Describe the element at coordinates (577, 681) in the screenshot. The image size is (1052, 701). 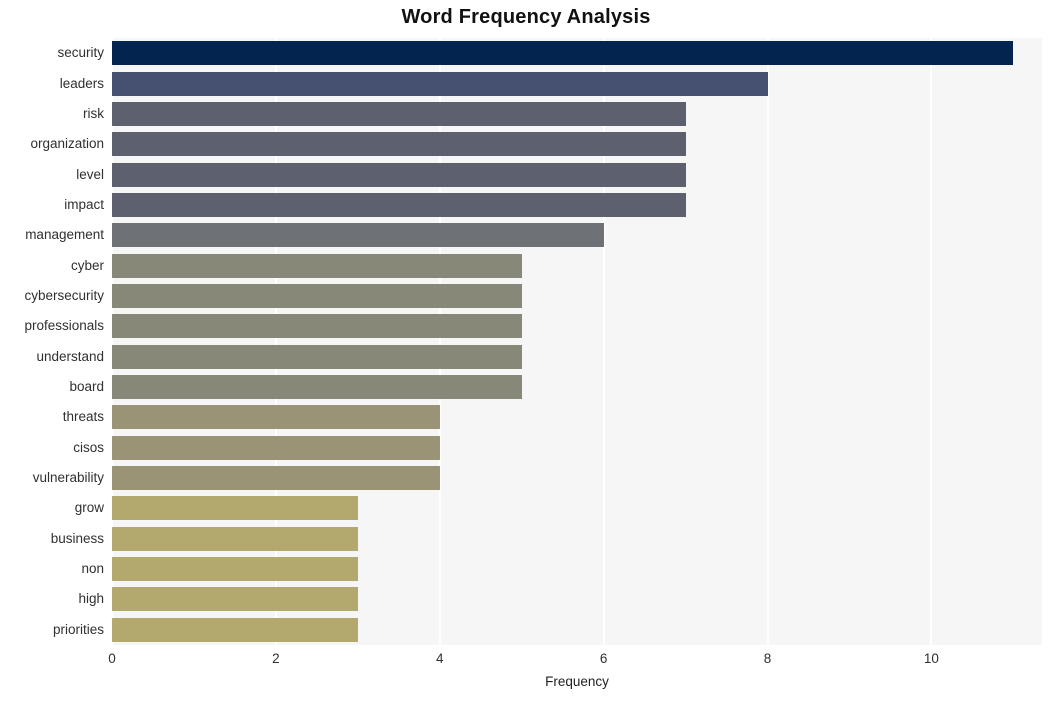
I see `x-axis-title: Frequency` at that location.